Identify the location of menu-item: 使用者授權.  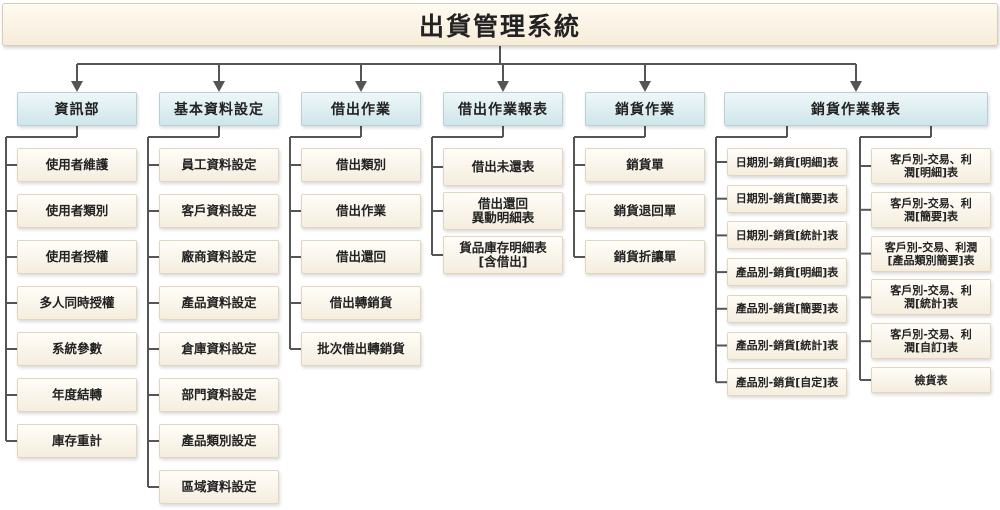
(77, 257).